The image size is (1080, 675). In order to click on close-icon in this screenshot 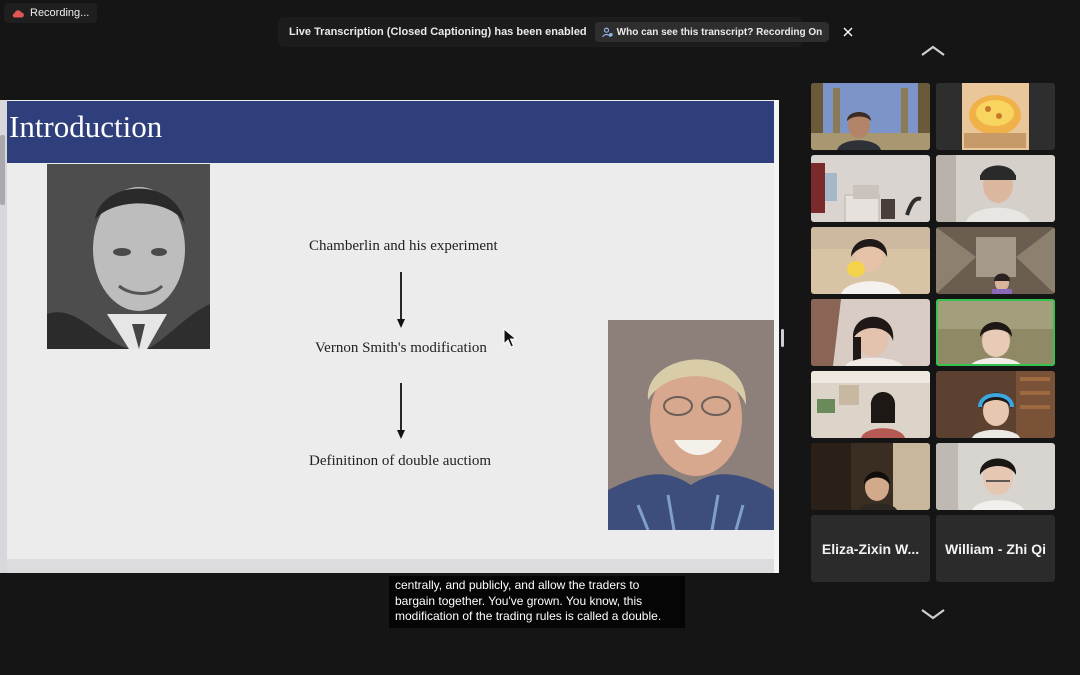, I will do `click(848, 32)`.